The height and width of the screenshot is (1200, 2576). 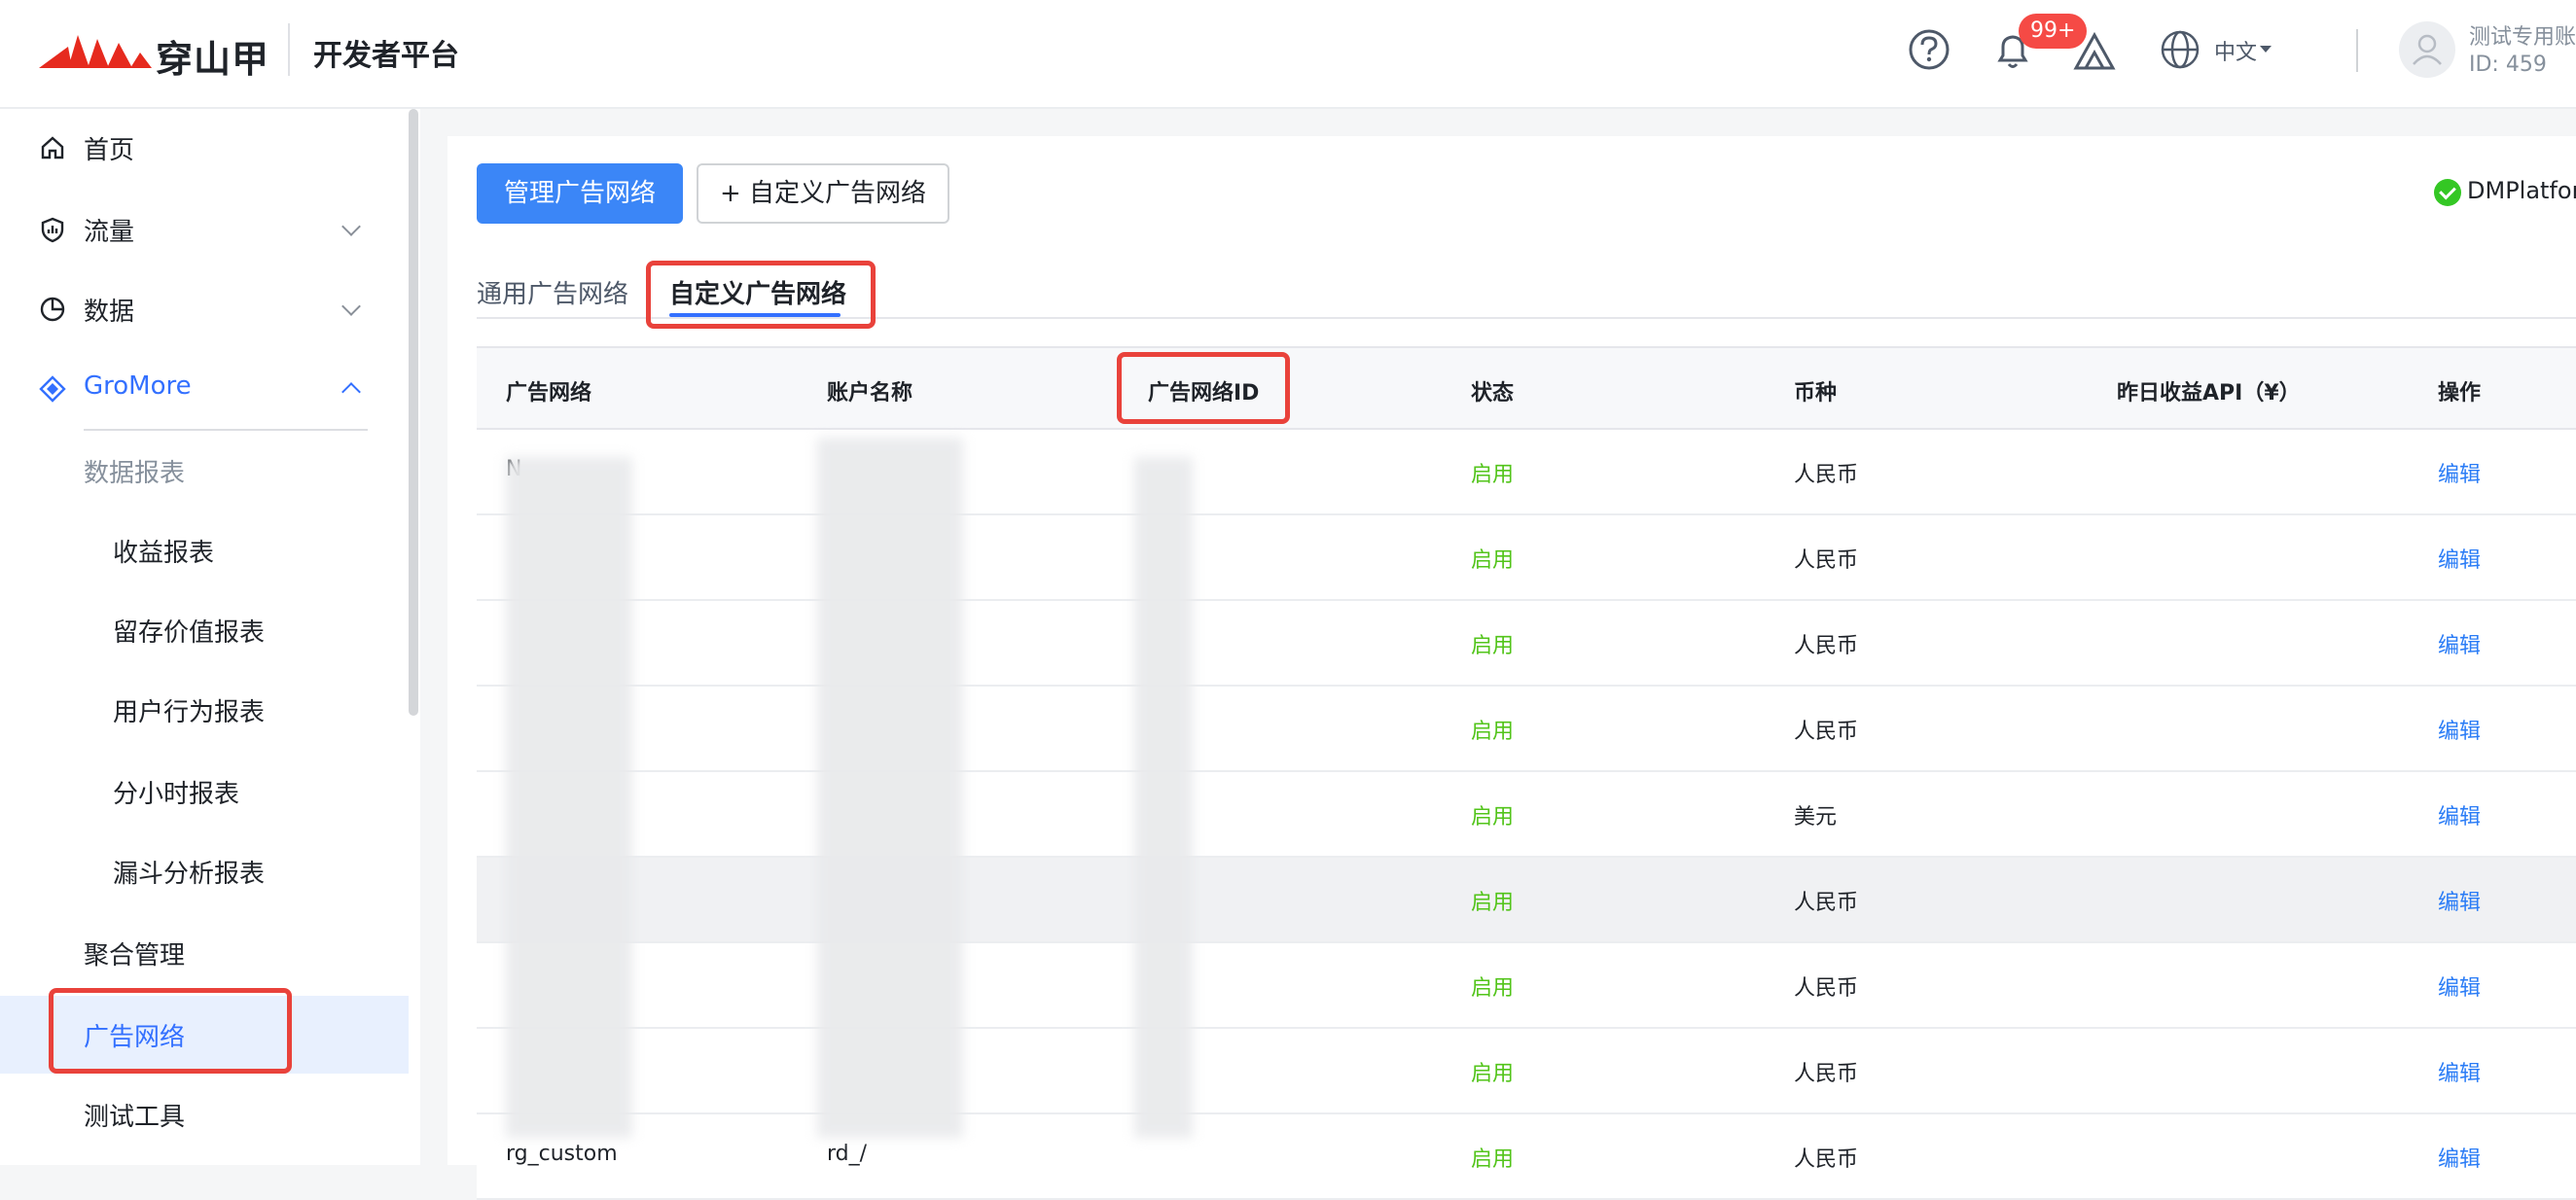 I want to click on sidebar-item-label: 分小时报表, so click(x=176, y=795).